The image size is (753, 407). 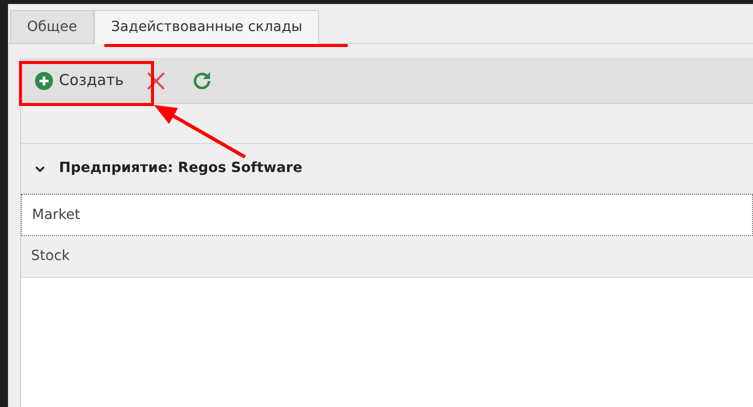 I want to click on tab: Общее, so click(x=52, y=27).